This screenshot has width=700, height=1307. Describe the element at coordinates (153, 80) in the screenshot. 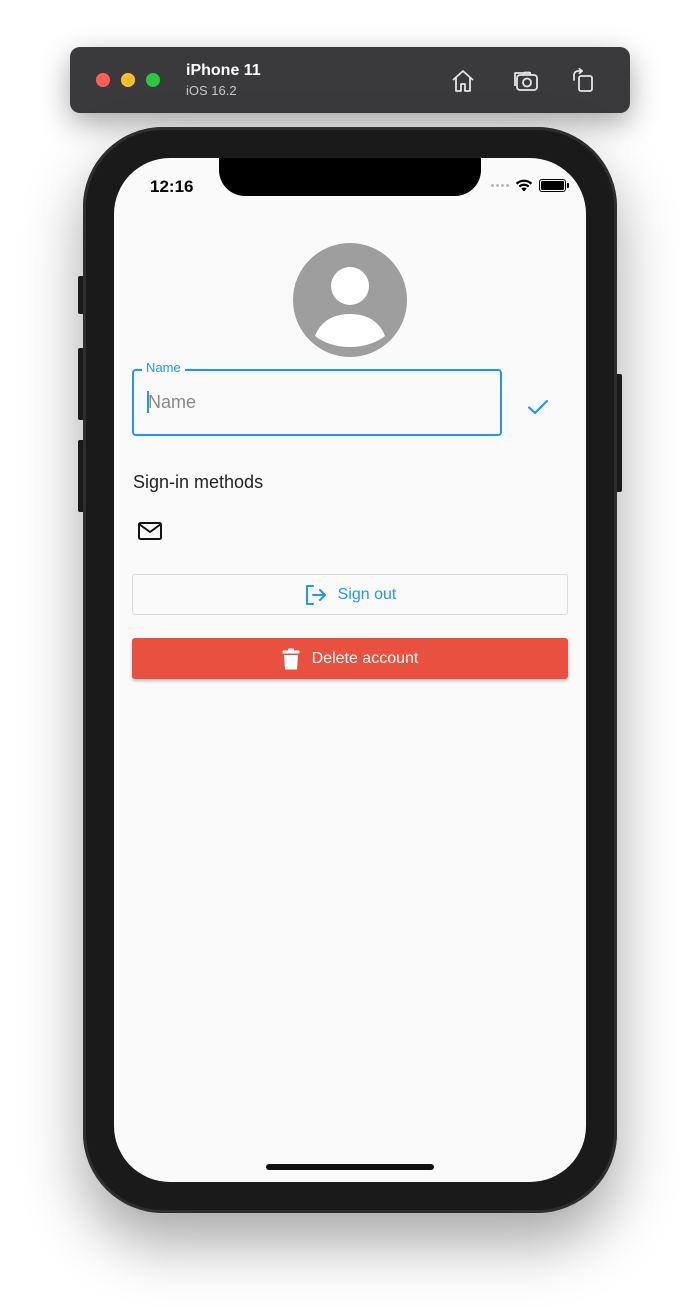

I see `zoom-window-button` at that location.